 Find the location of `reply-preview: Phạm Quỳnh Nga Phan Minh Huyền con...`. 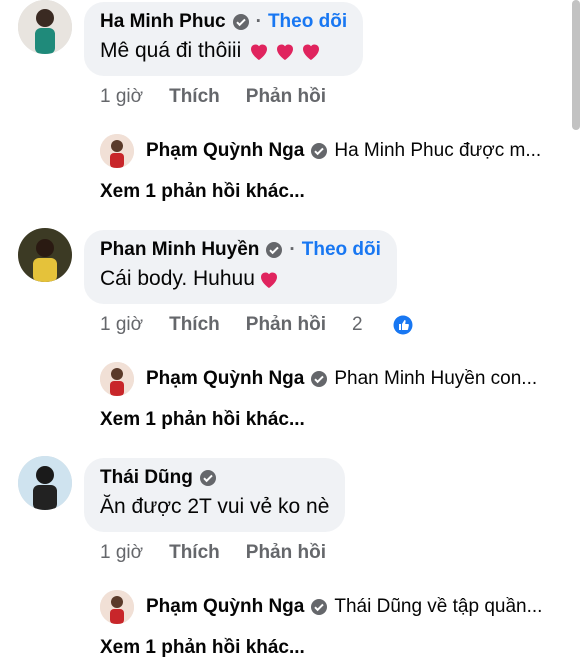

reply-preview: Phạm Quỳnh Nga Phan Minh Huyền con... is located at coordinates (318, 379).